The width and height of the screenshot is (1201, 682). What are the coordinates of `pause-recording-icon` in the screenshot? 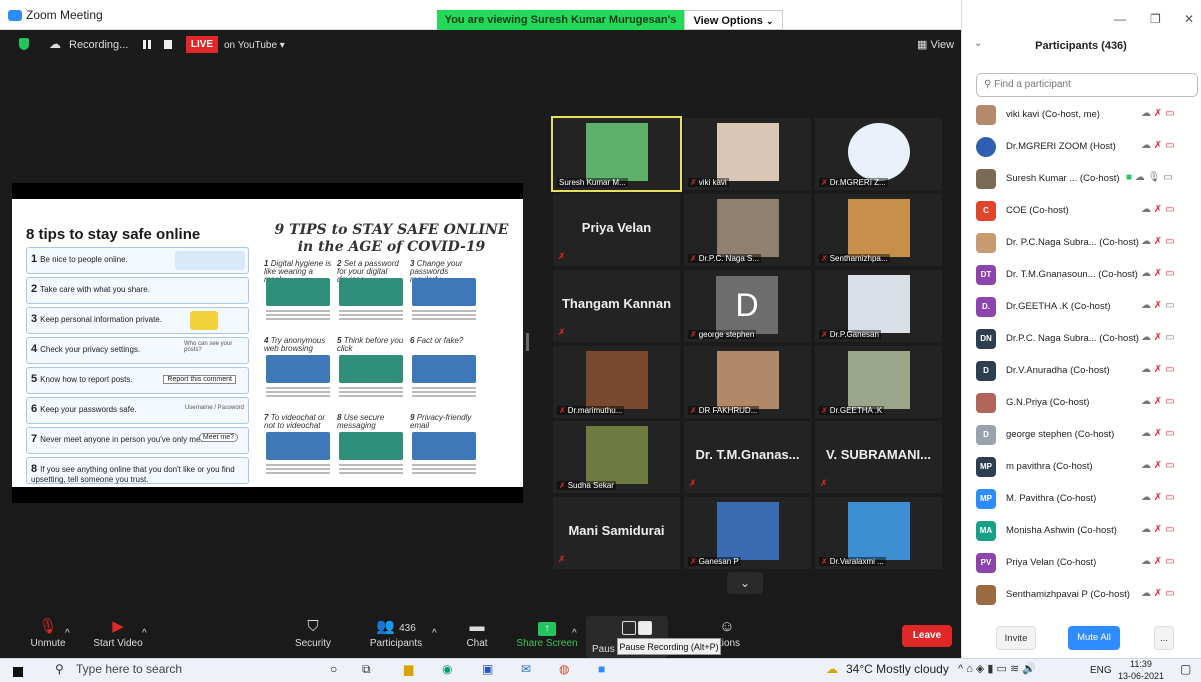 It's located at (147, 44).